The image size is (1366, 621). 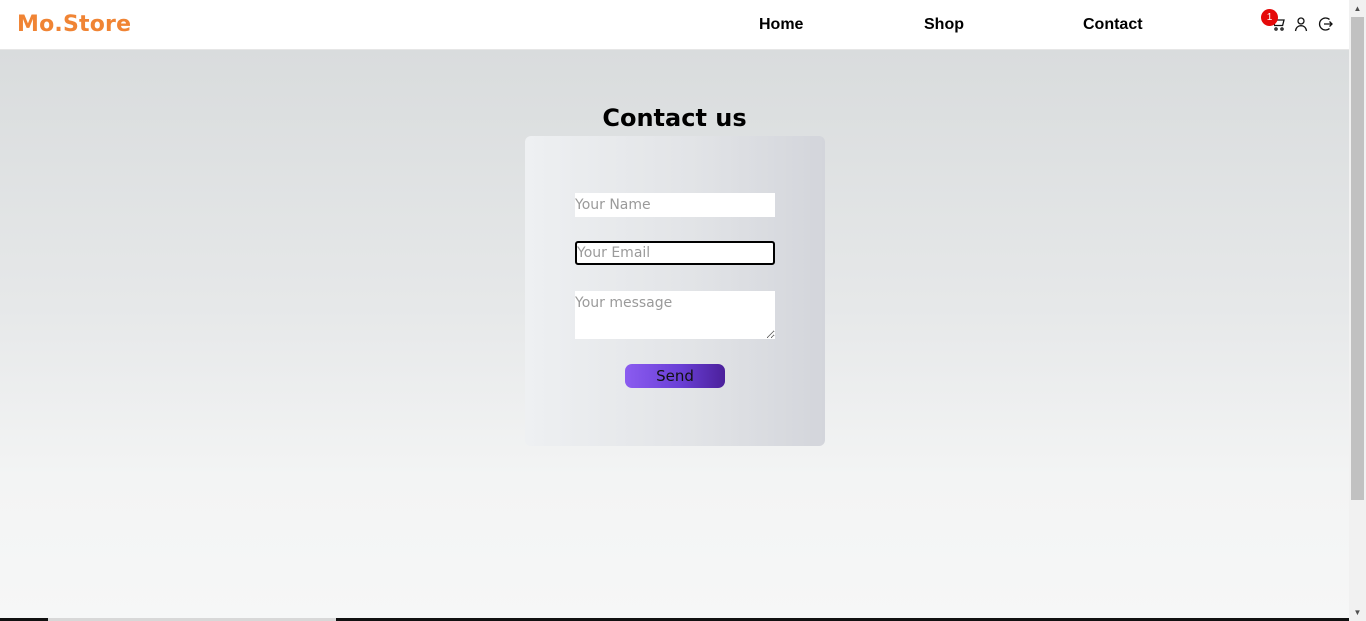 I want to click on scroll-thumb, so click(x=1357, y=258).